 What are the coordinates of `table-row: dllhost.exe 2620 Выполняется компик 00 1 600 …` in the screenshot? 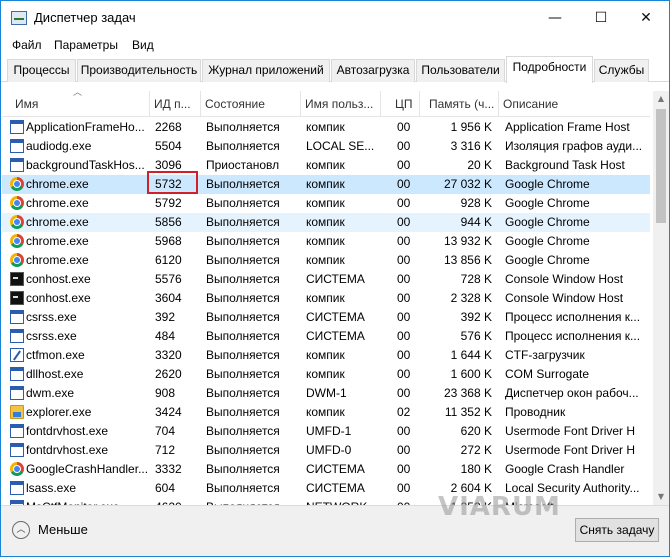 It's located at (326, 374).